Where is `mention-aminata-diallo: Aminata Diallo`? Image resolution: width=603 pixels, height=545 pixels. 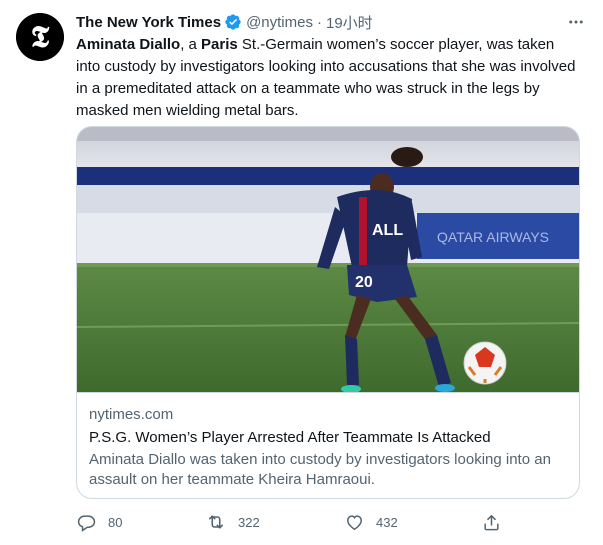 mention-aminata-diallo: Aminata Diallo is located at coordinates (128, 44).